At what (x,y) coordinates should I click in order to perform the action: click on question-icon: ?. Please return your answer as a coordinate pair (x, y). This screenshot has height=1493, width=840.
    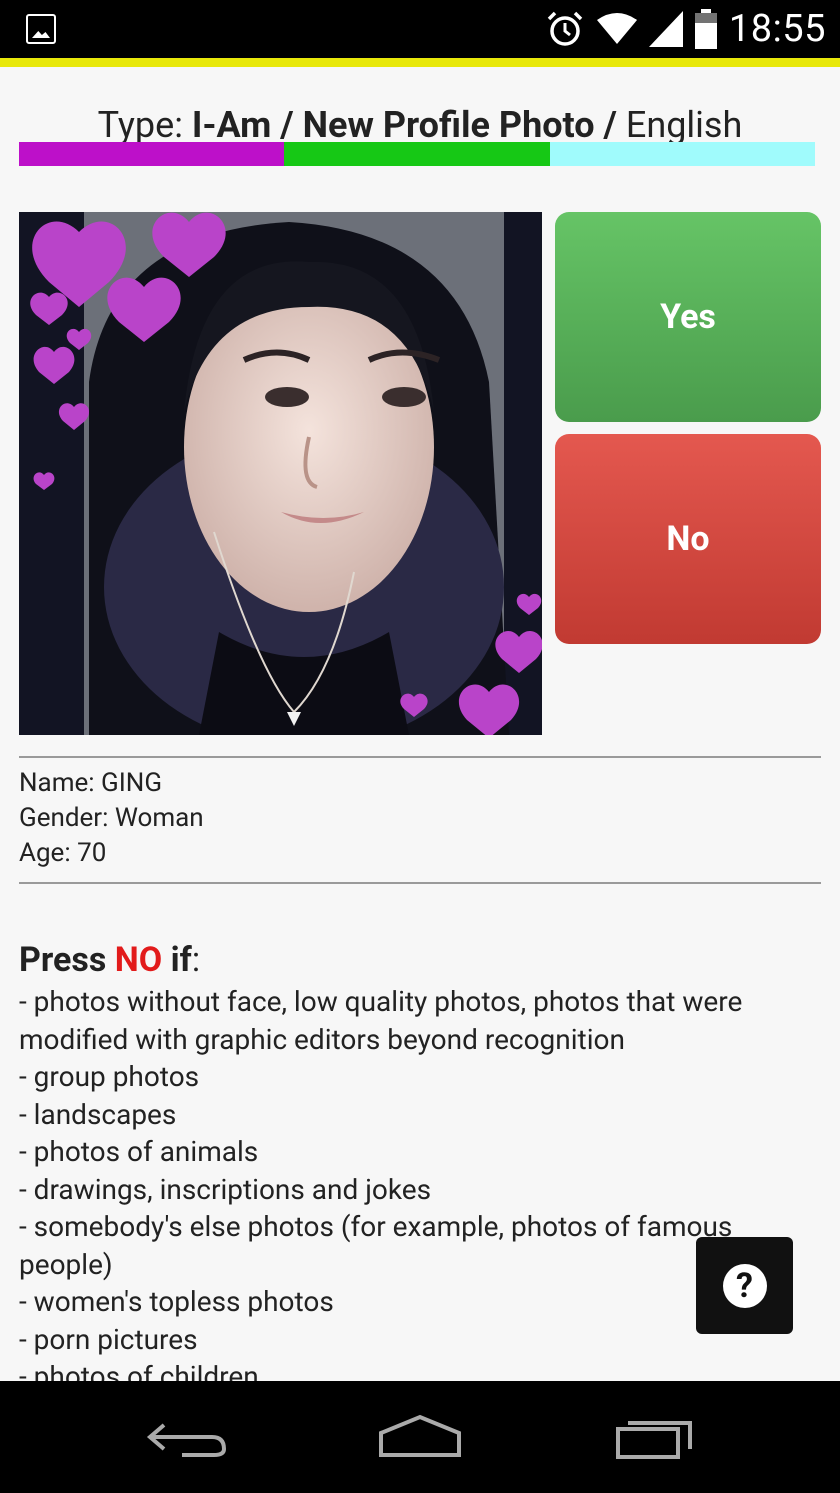
    Looking at the image, I should click on (744, 1285).